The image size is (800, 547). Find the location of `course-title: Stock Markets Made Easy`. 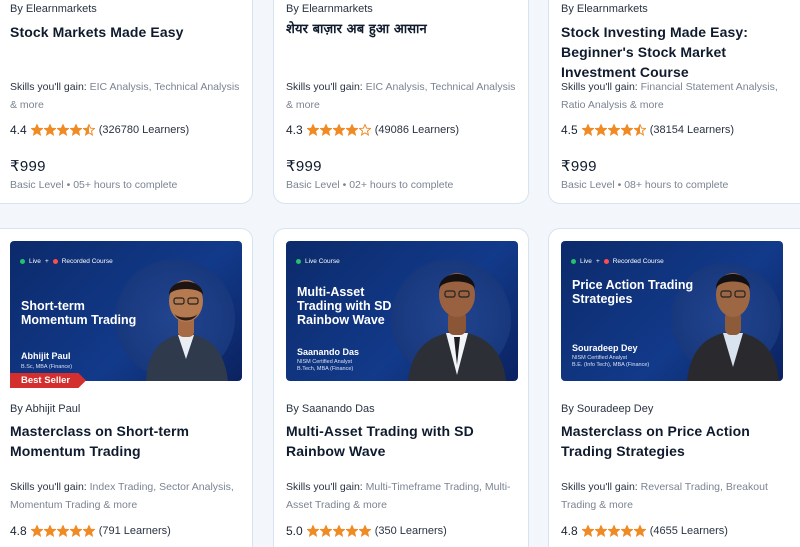

course-title: Stock Markets Made Easy is located at coordinates (126, 32).